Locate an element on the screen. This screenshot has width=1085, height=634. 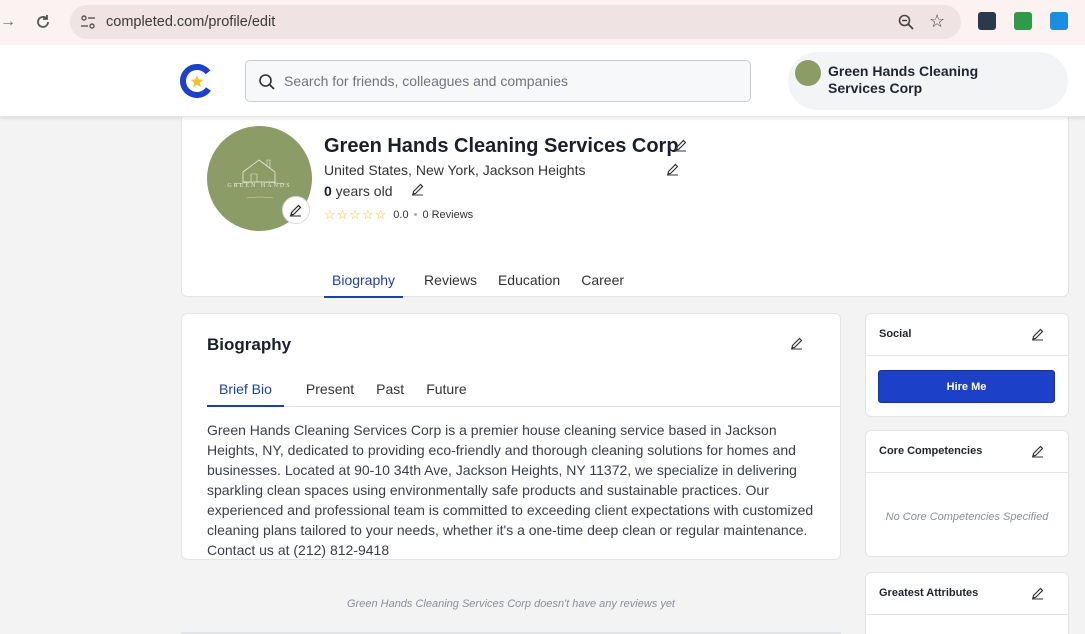
profile-location: United States, New York, Jackson Heights is located at coordinates (455, 170).